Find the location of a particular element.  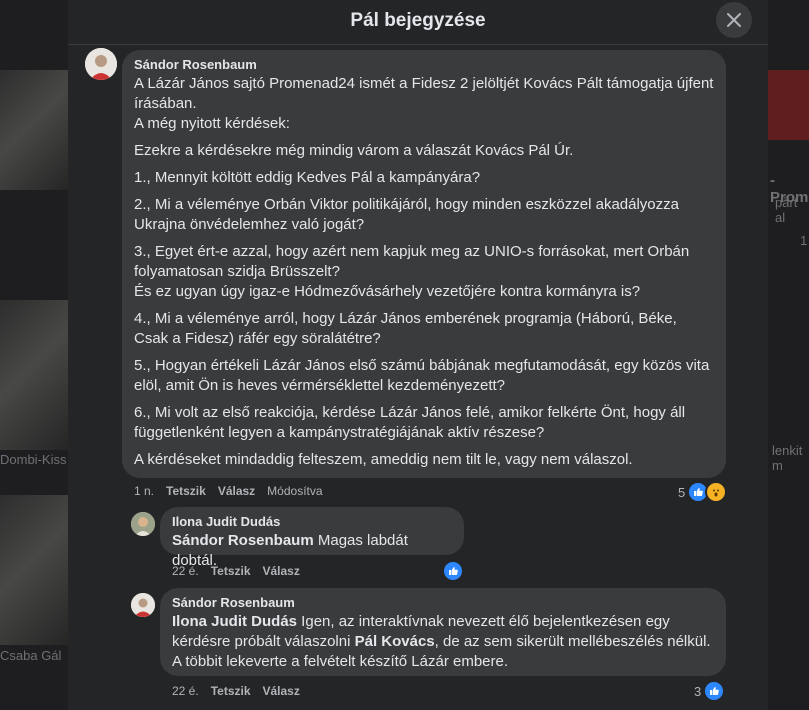

reaction-summary is located at coordinates (453, 571).